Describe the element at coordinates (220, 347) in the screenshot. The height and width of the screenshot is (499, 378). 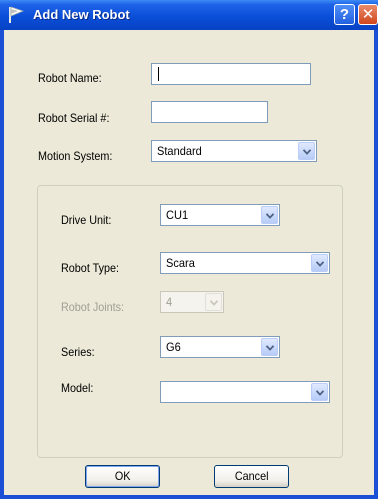
I see `series-select: G6` at that location.